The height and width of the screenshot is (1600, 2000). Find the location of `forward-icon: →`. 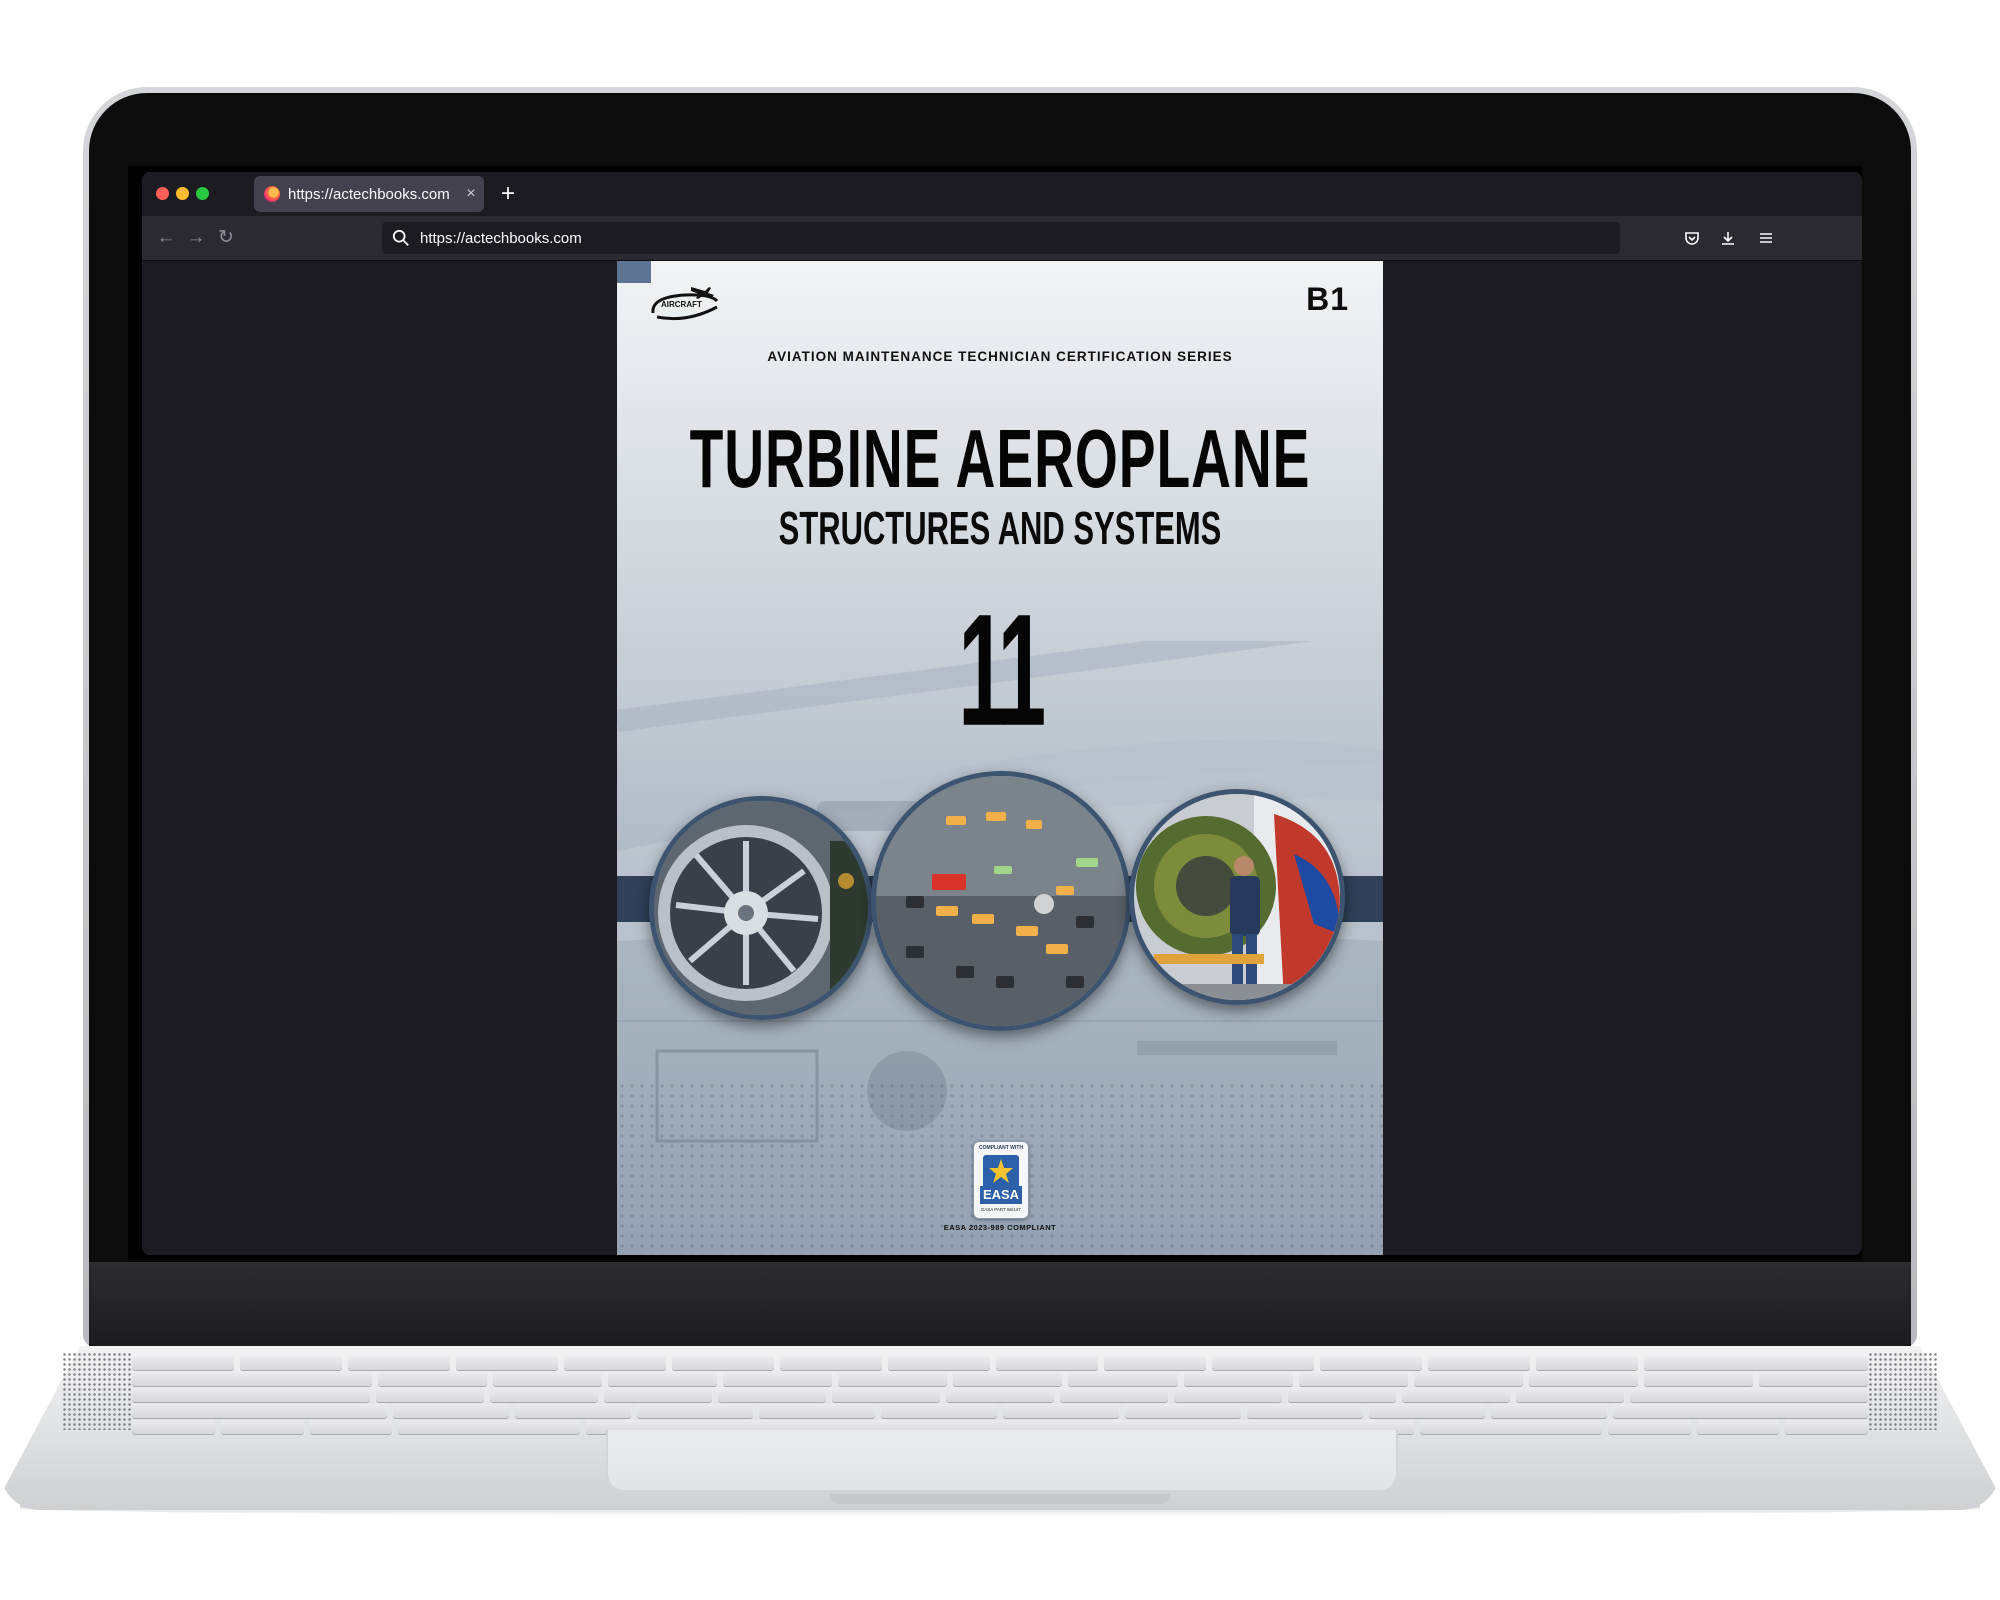

forward-icon: → is located at coordinates (196, 238).